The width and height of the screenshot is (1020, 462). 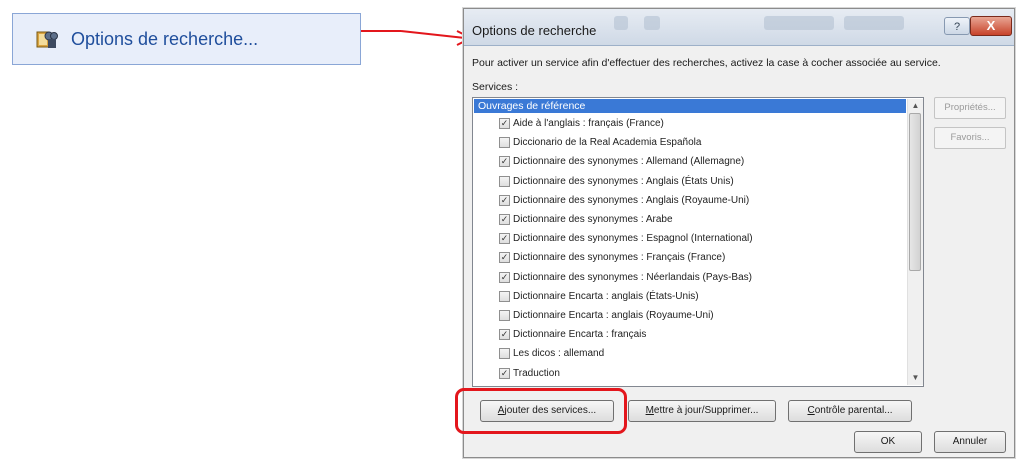 I want to click on service-label: Aide à l'anglais : français (France), so click(x=588, y=123).